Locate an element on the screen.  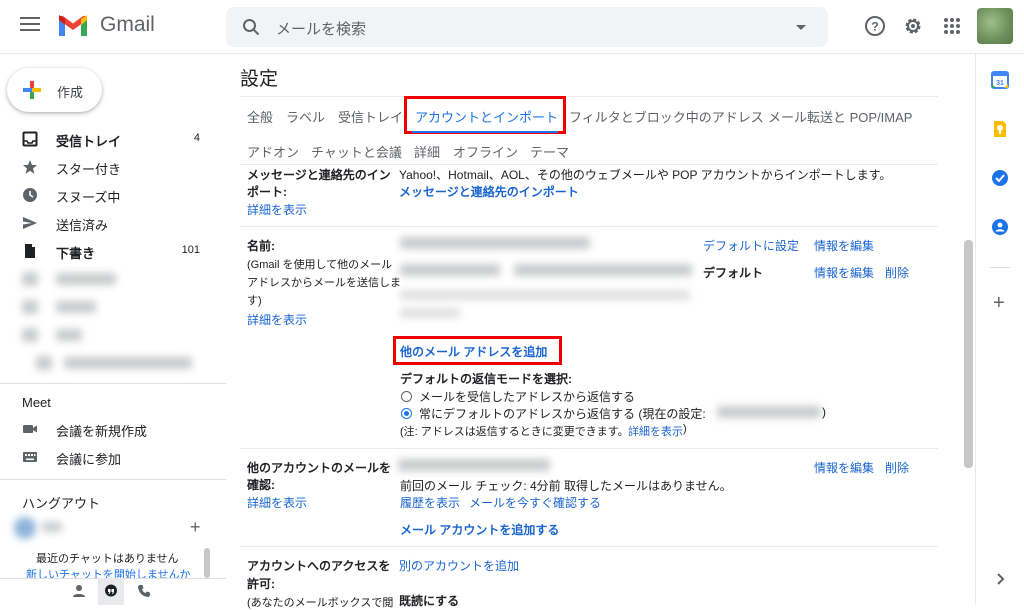
search-options-icon is located at coordinates (801, 27).